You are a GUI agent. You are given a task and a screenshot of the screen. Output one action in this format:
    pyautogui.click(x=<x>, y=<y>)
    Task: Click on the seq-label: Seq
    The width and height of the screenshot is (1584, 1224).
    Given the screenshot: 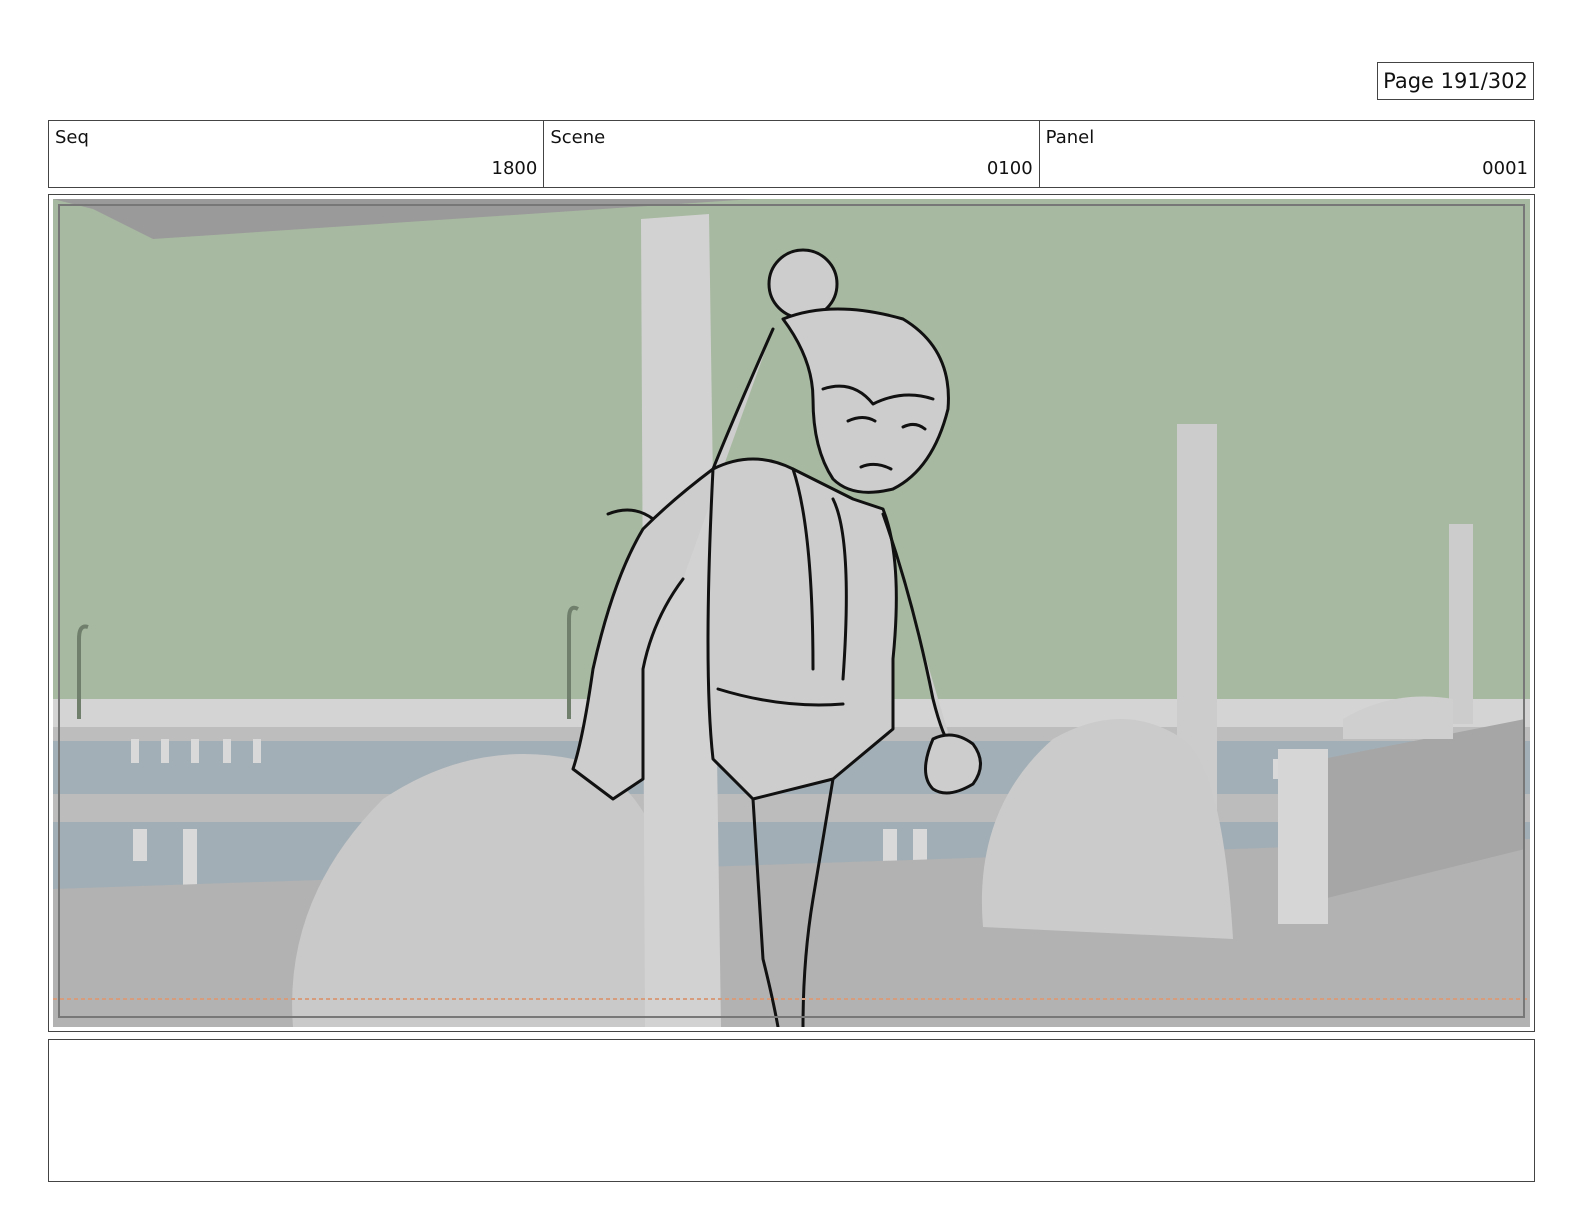 What is the action you would take?
    pyautogui.click(x=72, y=137)
    